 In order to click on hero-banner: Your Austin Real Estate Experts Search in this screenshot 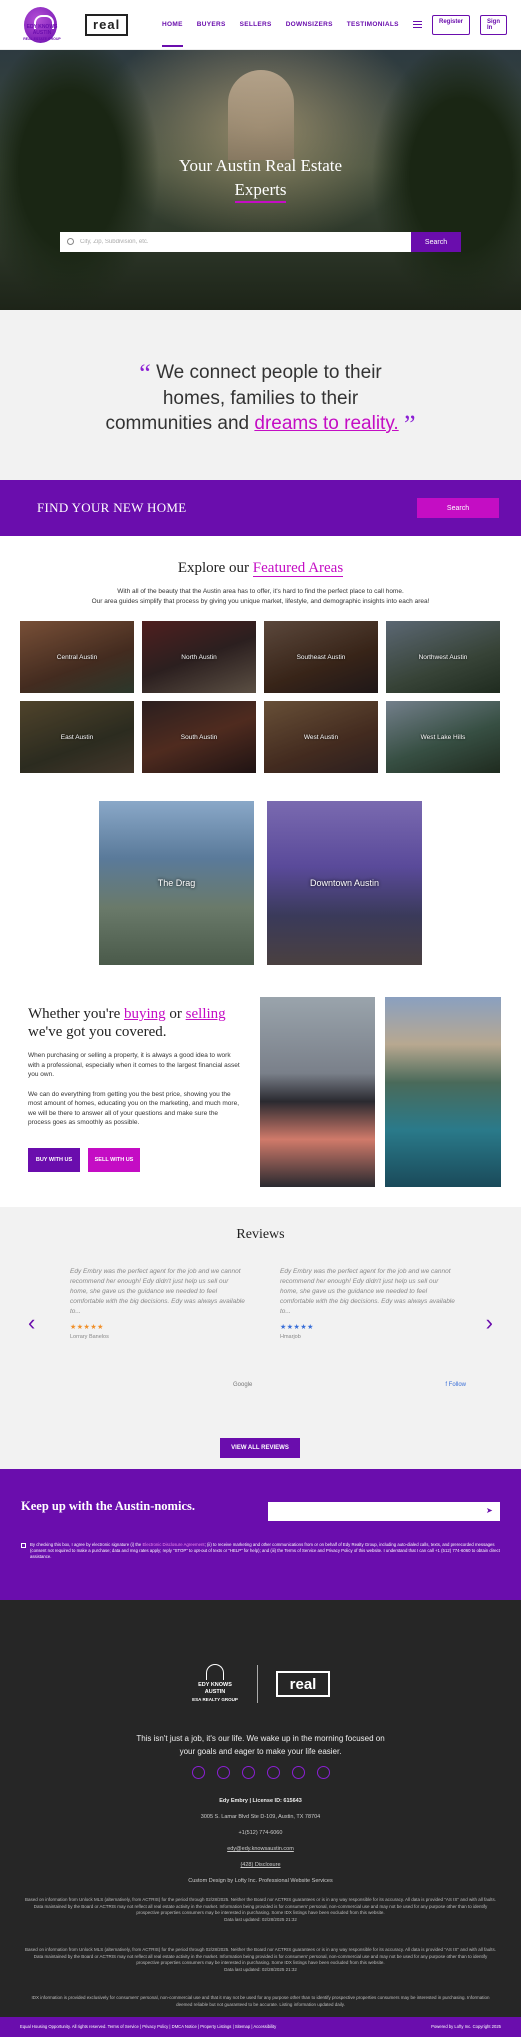, I will do `click(260, 180)`.